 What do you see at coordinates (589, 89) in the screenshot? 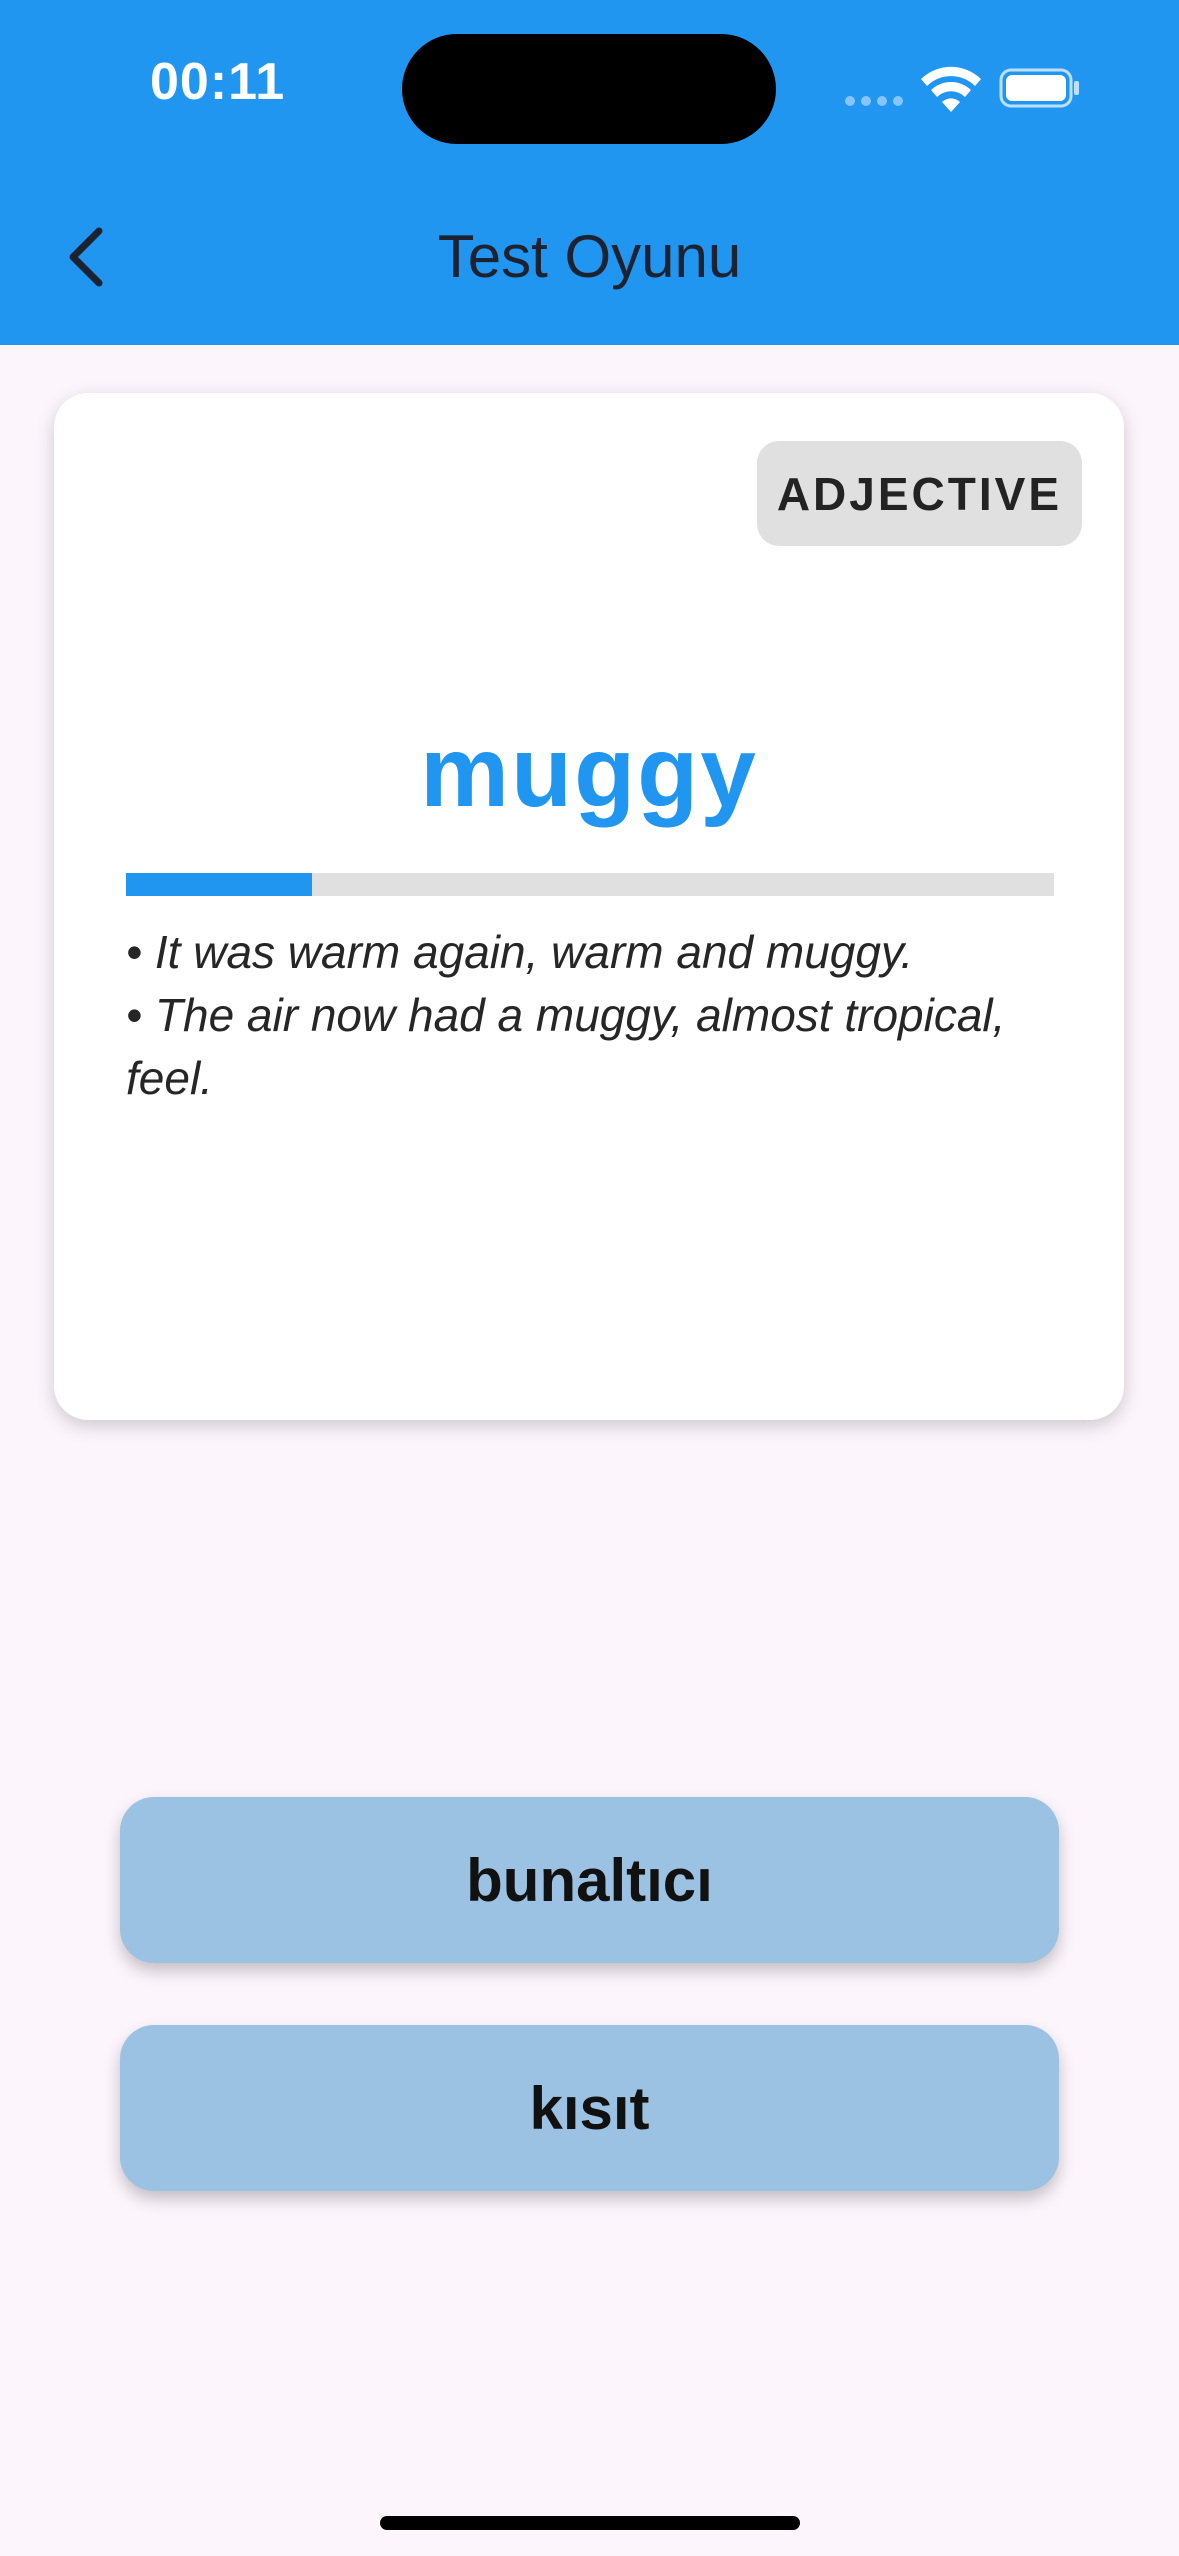
I see `dynamic-island` at bounding box center [589, 89].